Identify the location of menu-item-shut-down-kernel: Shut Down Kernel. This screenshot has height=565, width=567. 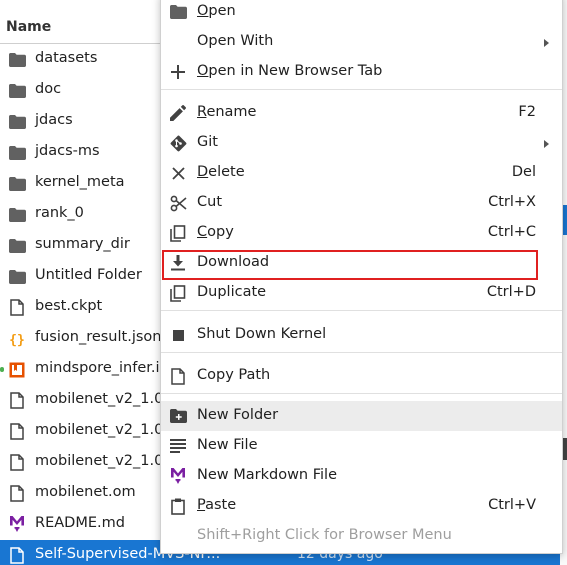
(361, 335).